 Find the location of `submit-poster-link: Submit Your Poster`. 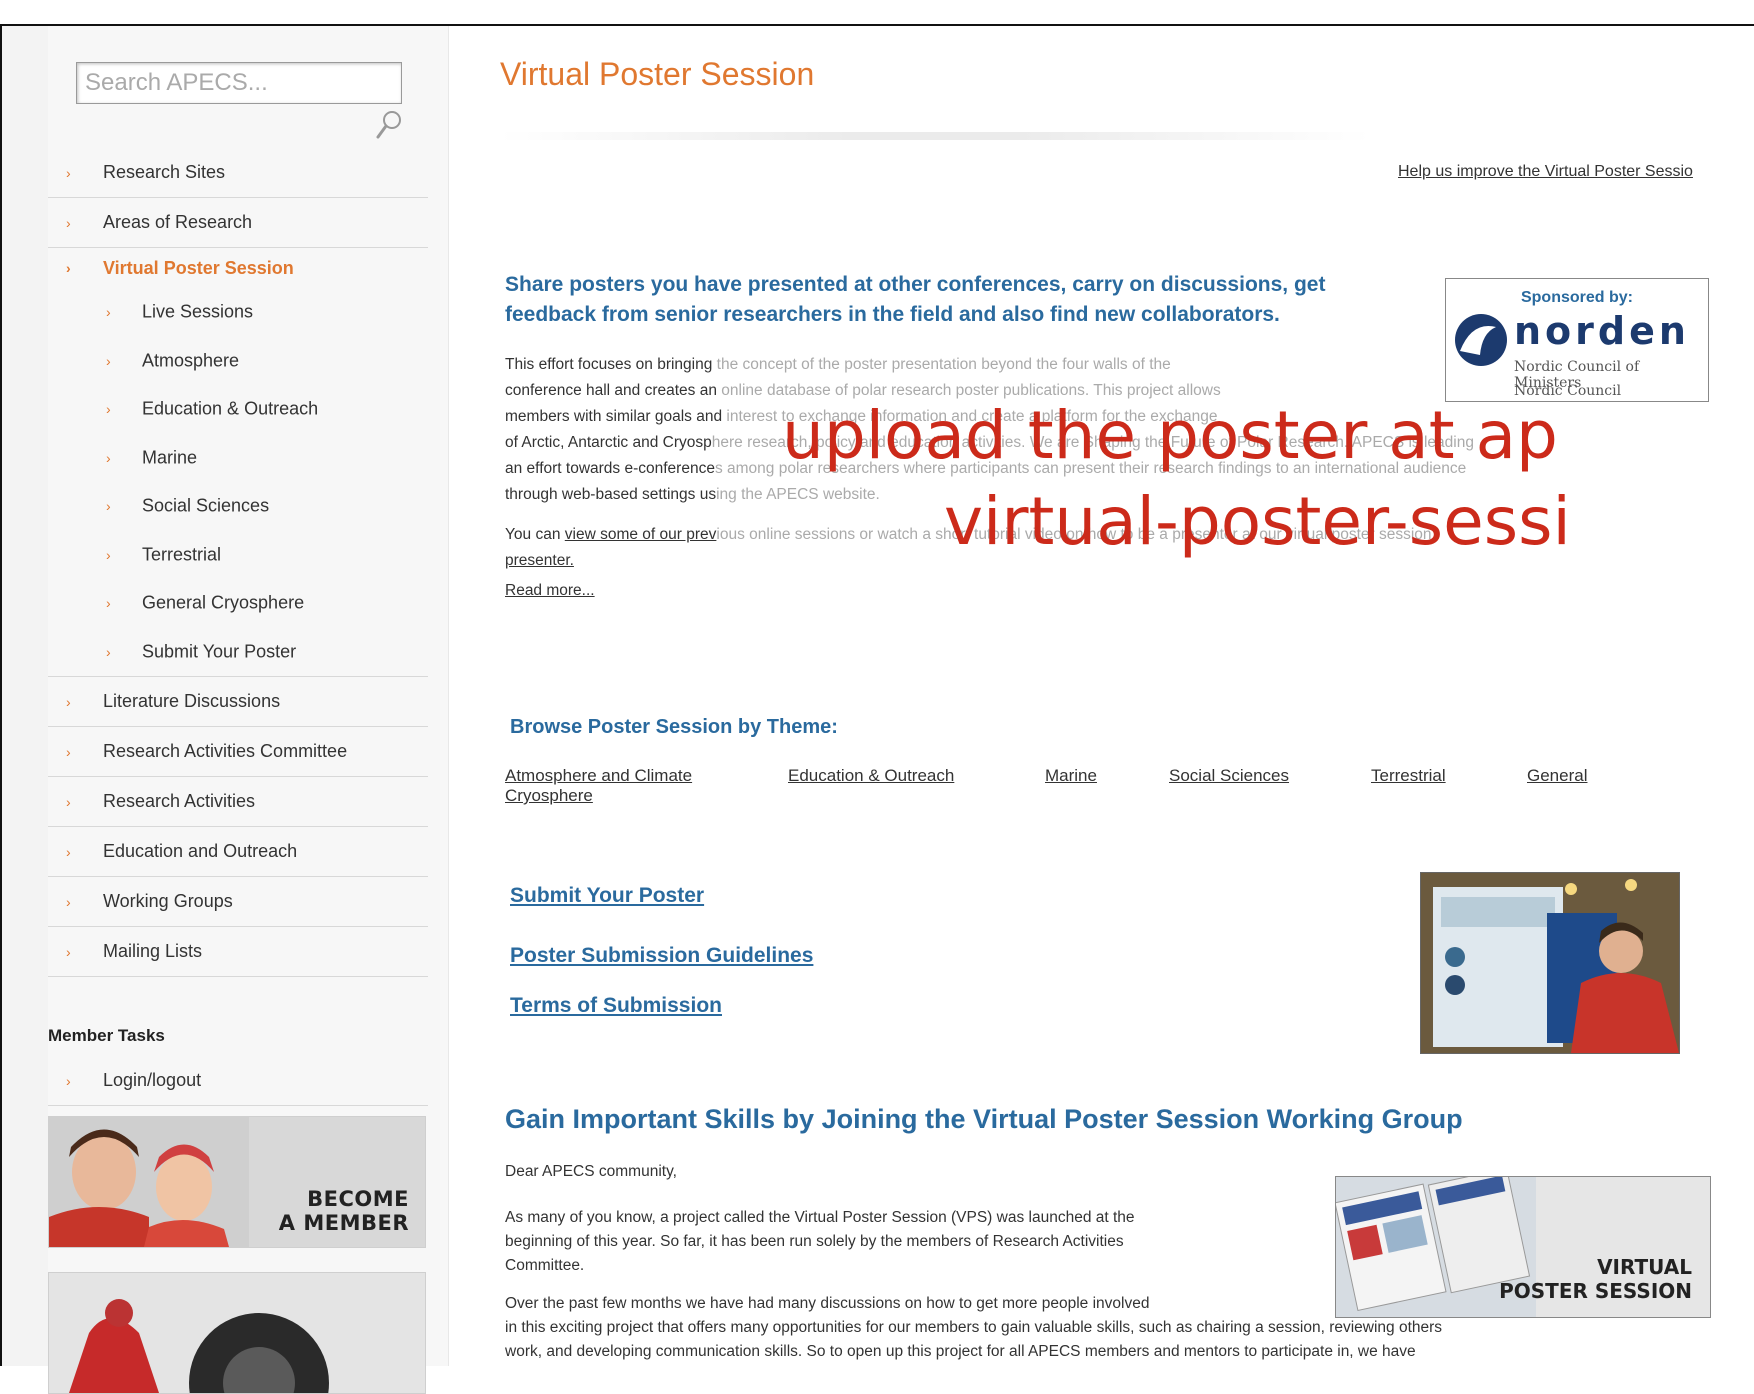

submit-poster-link: Submit Your Poster is located at coordinates (607, 896).